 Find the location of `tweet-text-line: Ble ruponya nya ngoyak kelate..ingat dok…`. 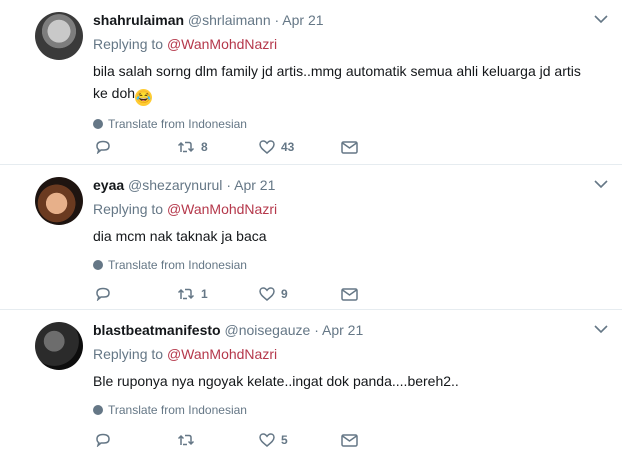

tweet-text-line: Ble ruponya nya ngoyak kelate..ingat dok… is located at coordinates (276, 381).